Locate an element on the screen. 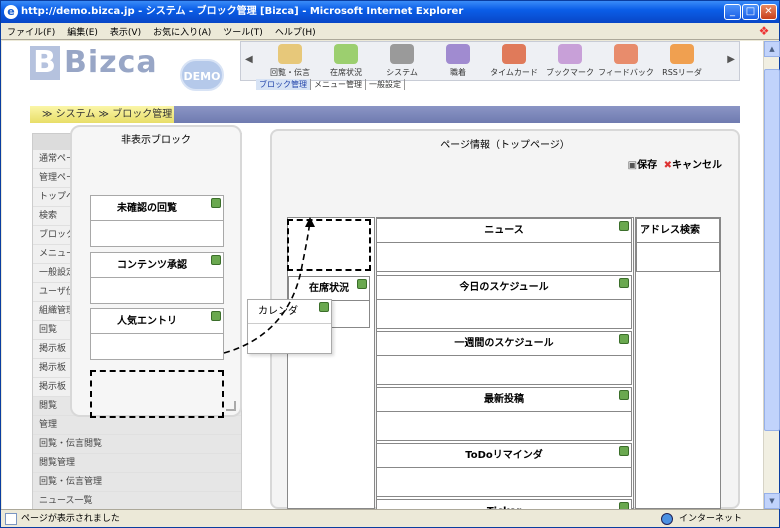 This screenshot has width=780, height=528. app-timecard: タイムカード is located at coordinates (514, 62).